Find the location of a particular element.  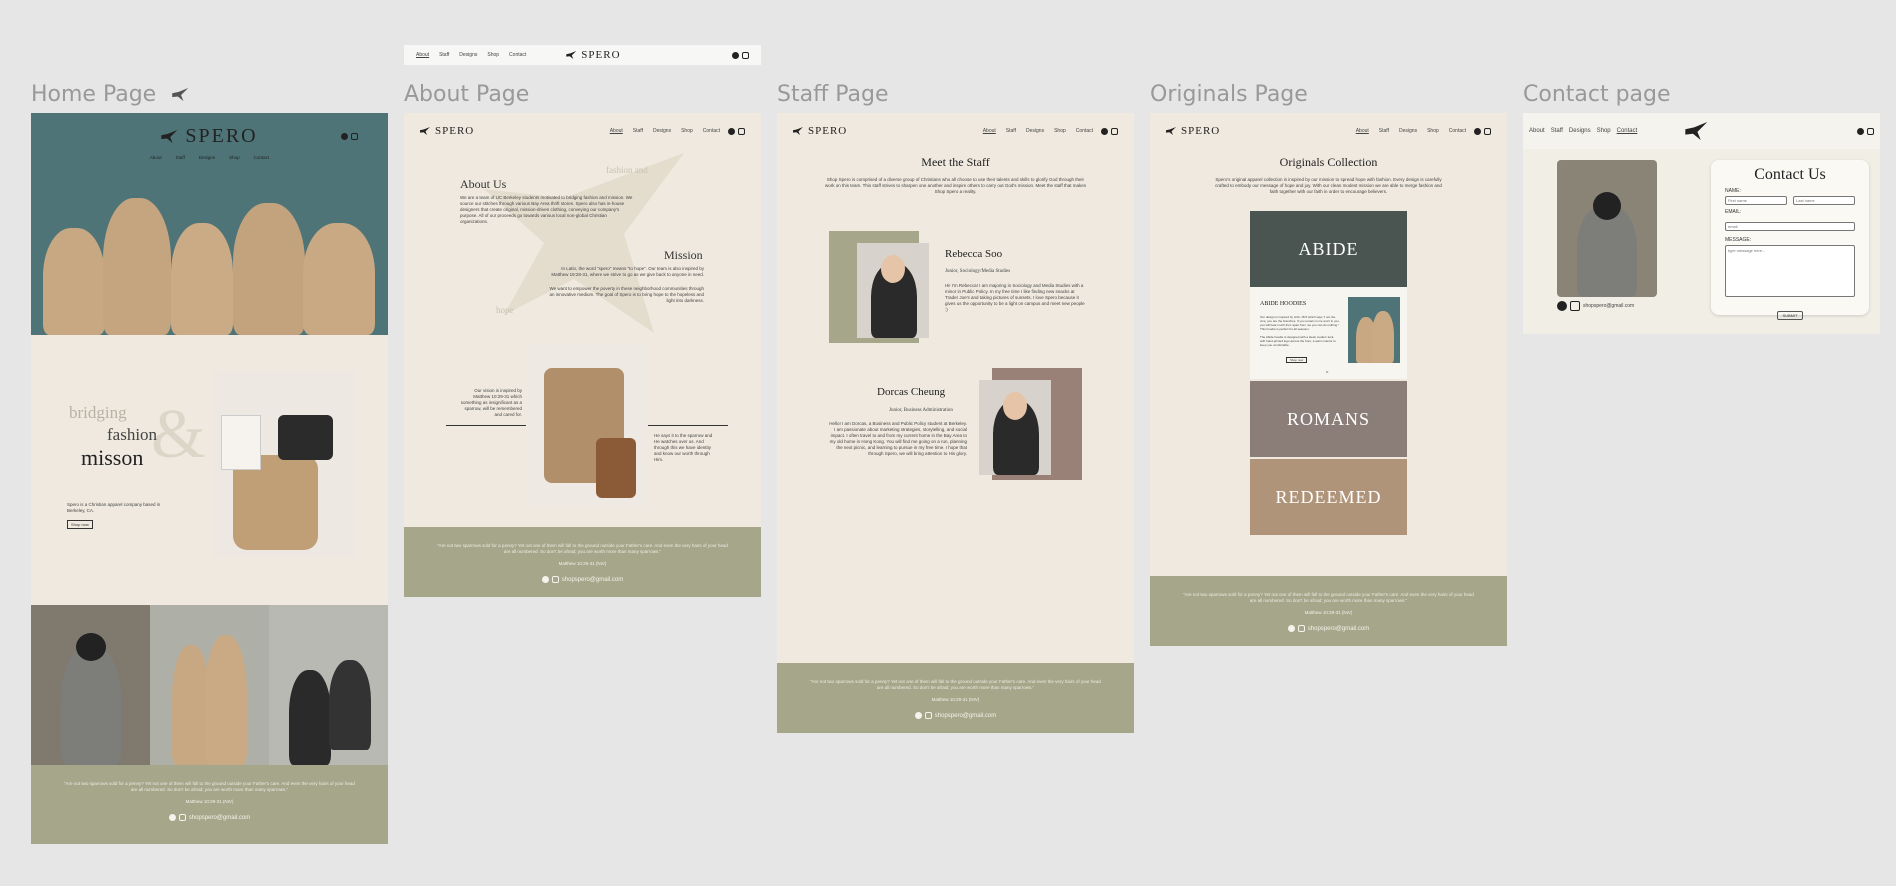

collection-abide: ABIDE is located at coordinates (1328, 249).